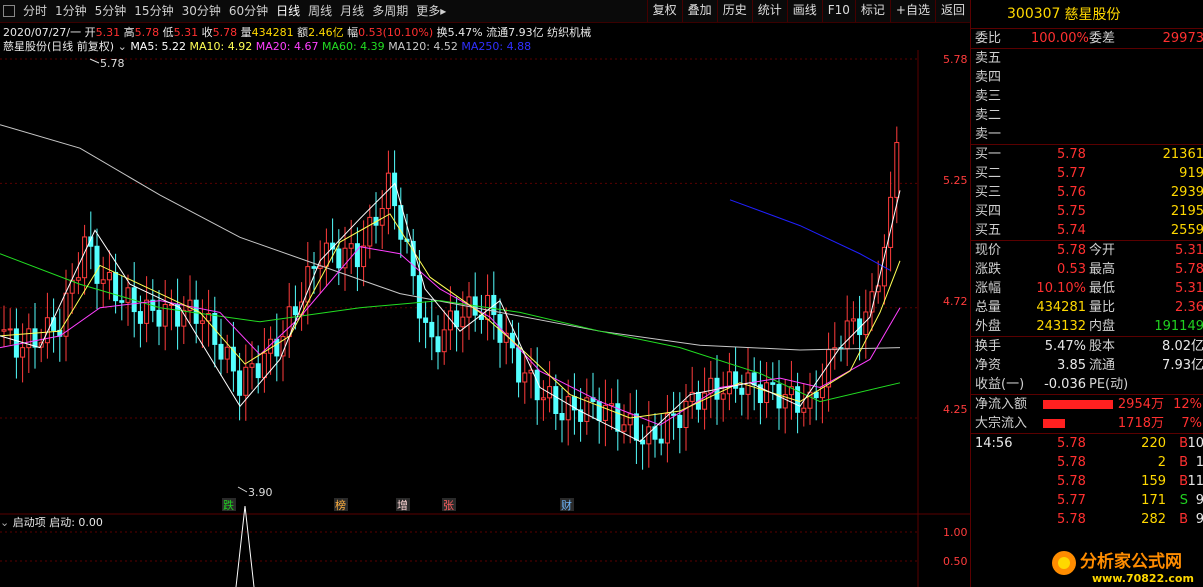  Describe the element at coordinates (1087, 77) in the screenshot. I see `sell-row: 卖四` at that location.